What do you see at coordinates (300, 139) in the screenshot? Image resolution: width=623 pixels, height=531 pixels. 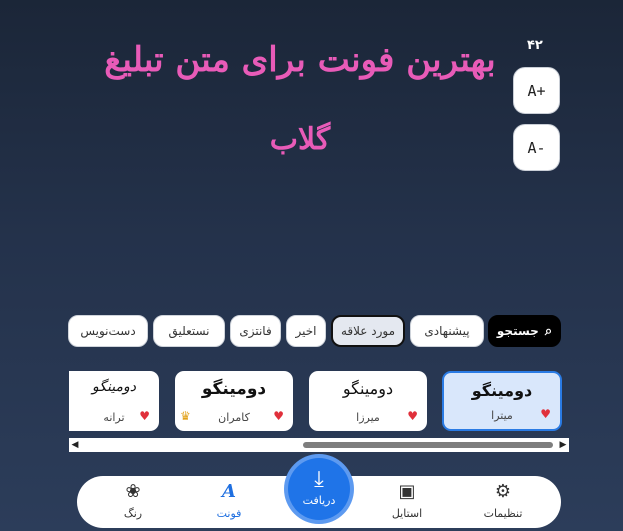 I see `preview-font-name: گلاب` at bounding box center [300, 139].